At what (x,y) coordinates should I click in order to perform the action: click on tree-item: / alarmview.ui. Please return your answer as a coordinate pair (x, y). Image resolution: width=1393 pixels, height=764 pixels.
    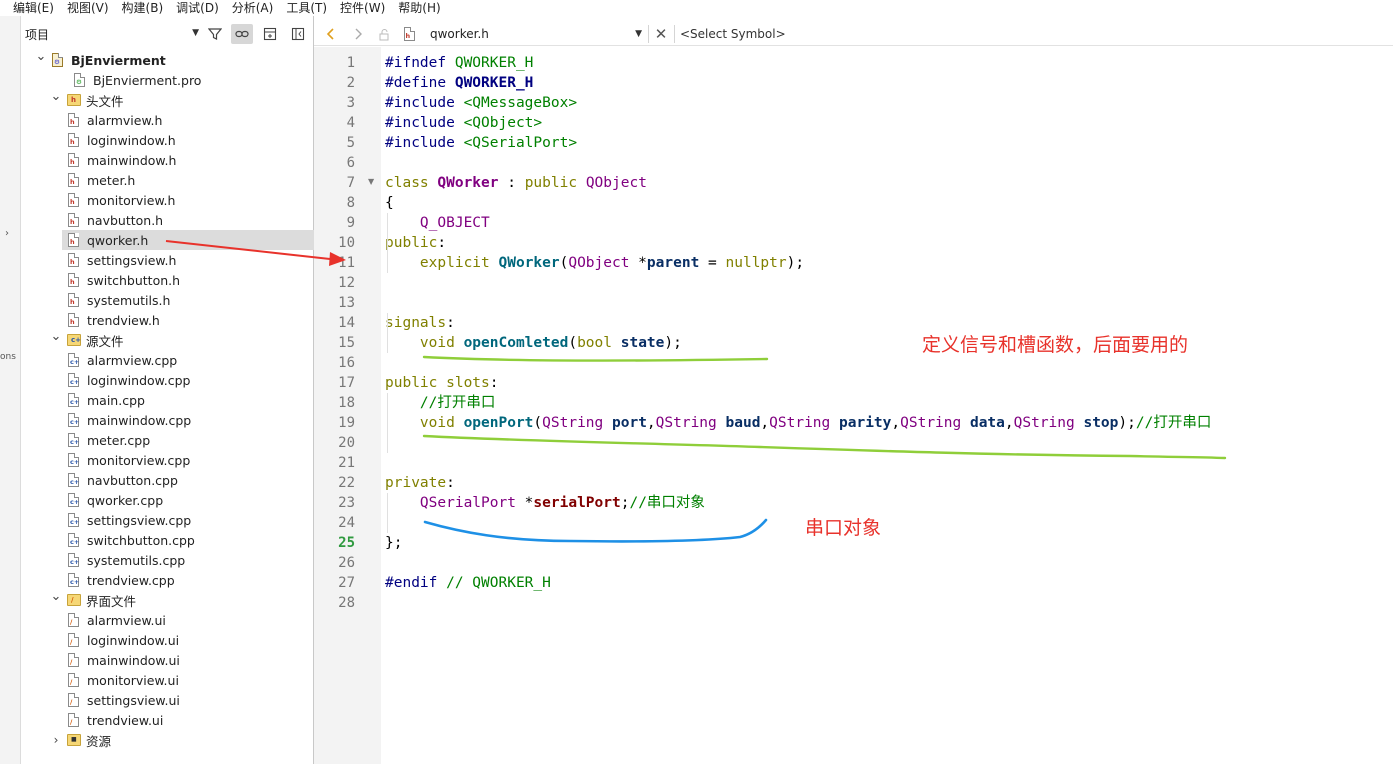
    Looking at the image, I should click on (167, 620).